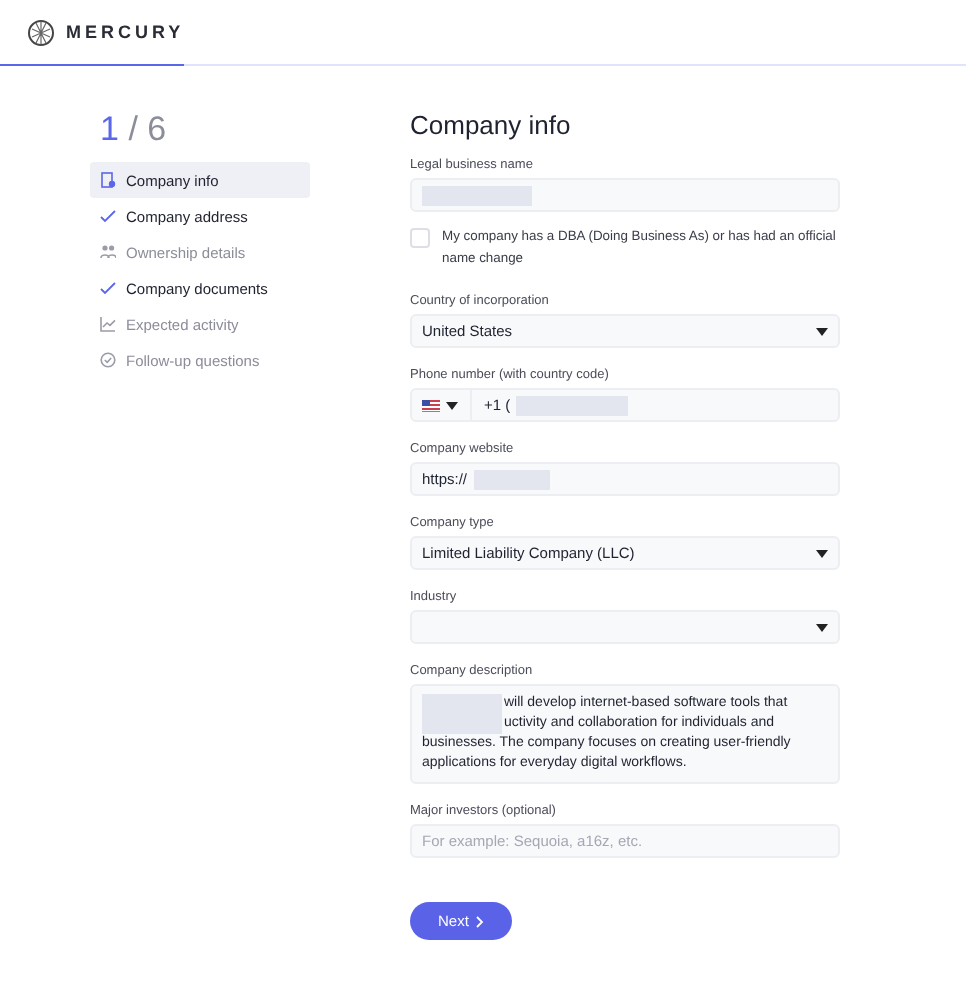 This screenshot has width=966, height=1000. What do you see at coordinates (125, 32) in the screenshot?
I see `brand-name: MERCURY` at bounding box center [125, 32].